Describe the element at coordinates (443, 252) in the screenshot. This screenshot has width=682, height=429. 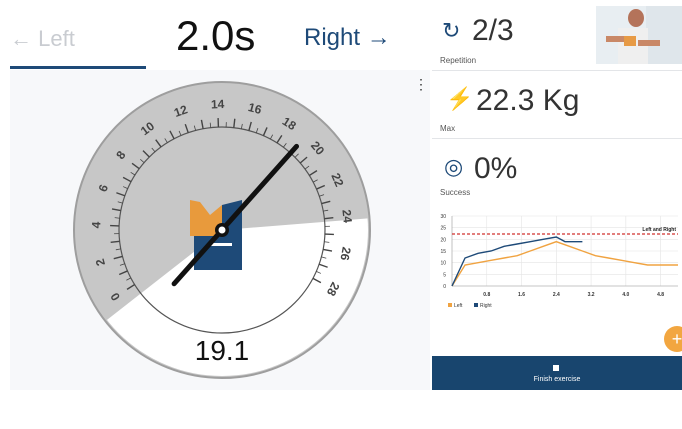
I see `chart-y-tick-label: 15` at that location.